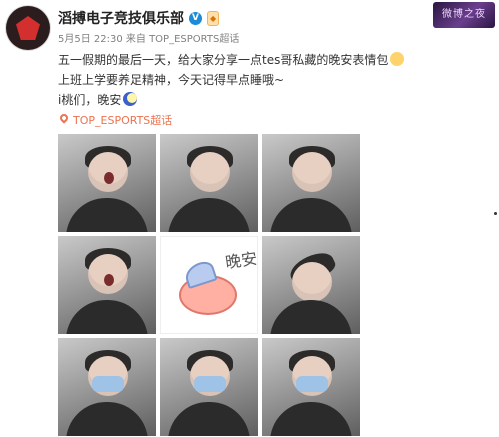  Describe the element at coordinates (171, 80) in the screenshot. I see `post-line-2: 上班上学要养足精神，今天记得早点睡哦~` at that location.